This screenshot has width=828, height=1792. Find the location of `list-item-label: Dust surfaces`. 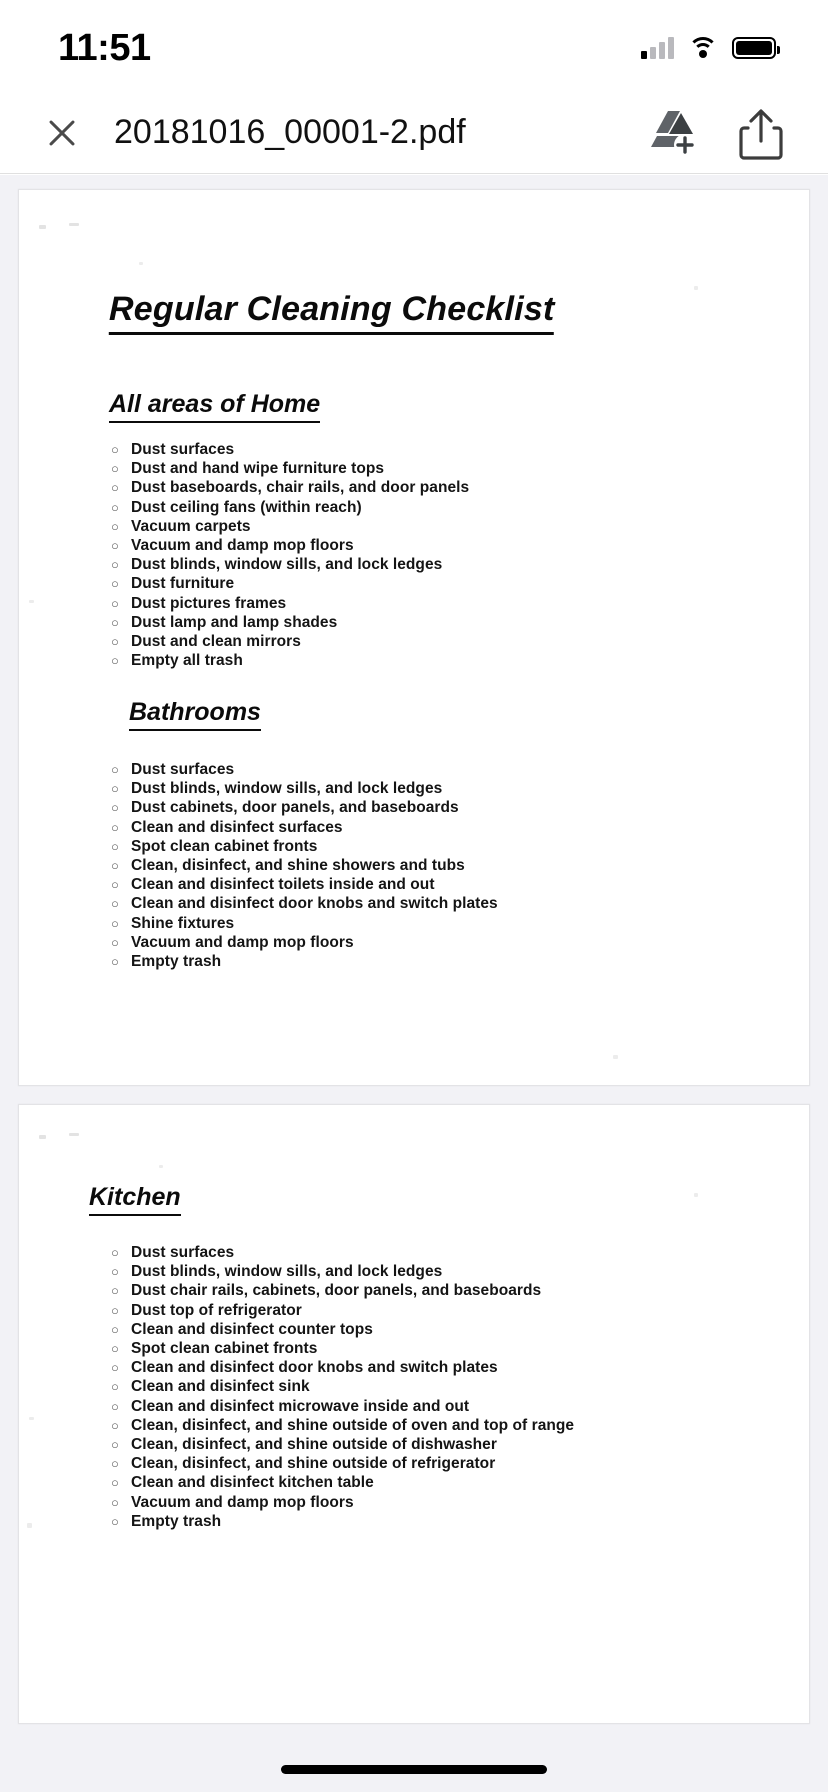

list-item-label: Dust surfaces is located at coordinates (183, 449).